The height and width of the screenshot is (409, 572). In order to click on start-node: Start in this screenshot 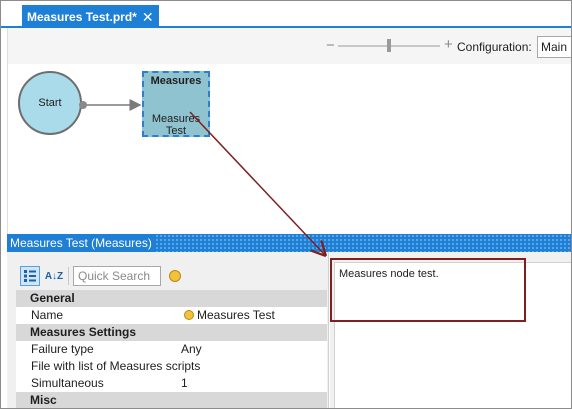, I will do `click(50, 103)`.